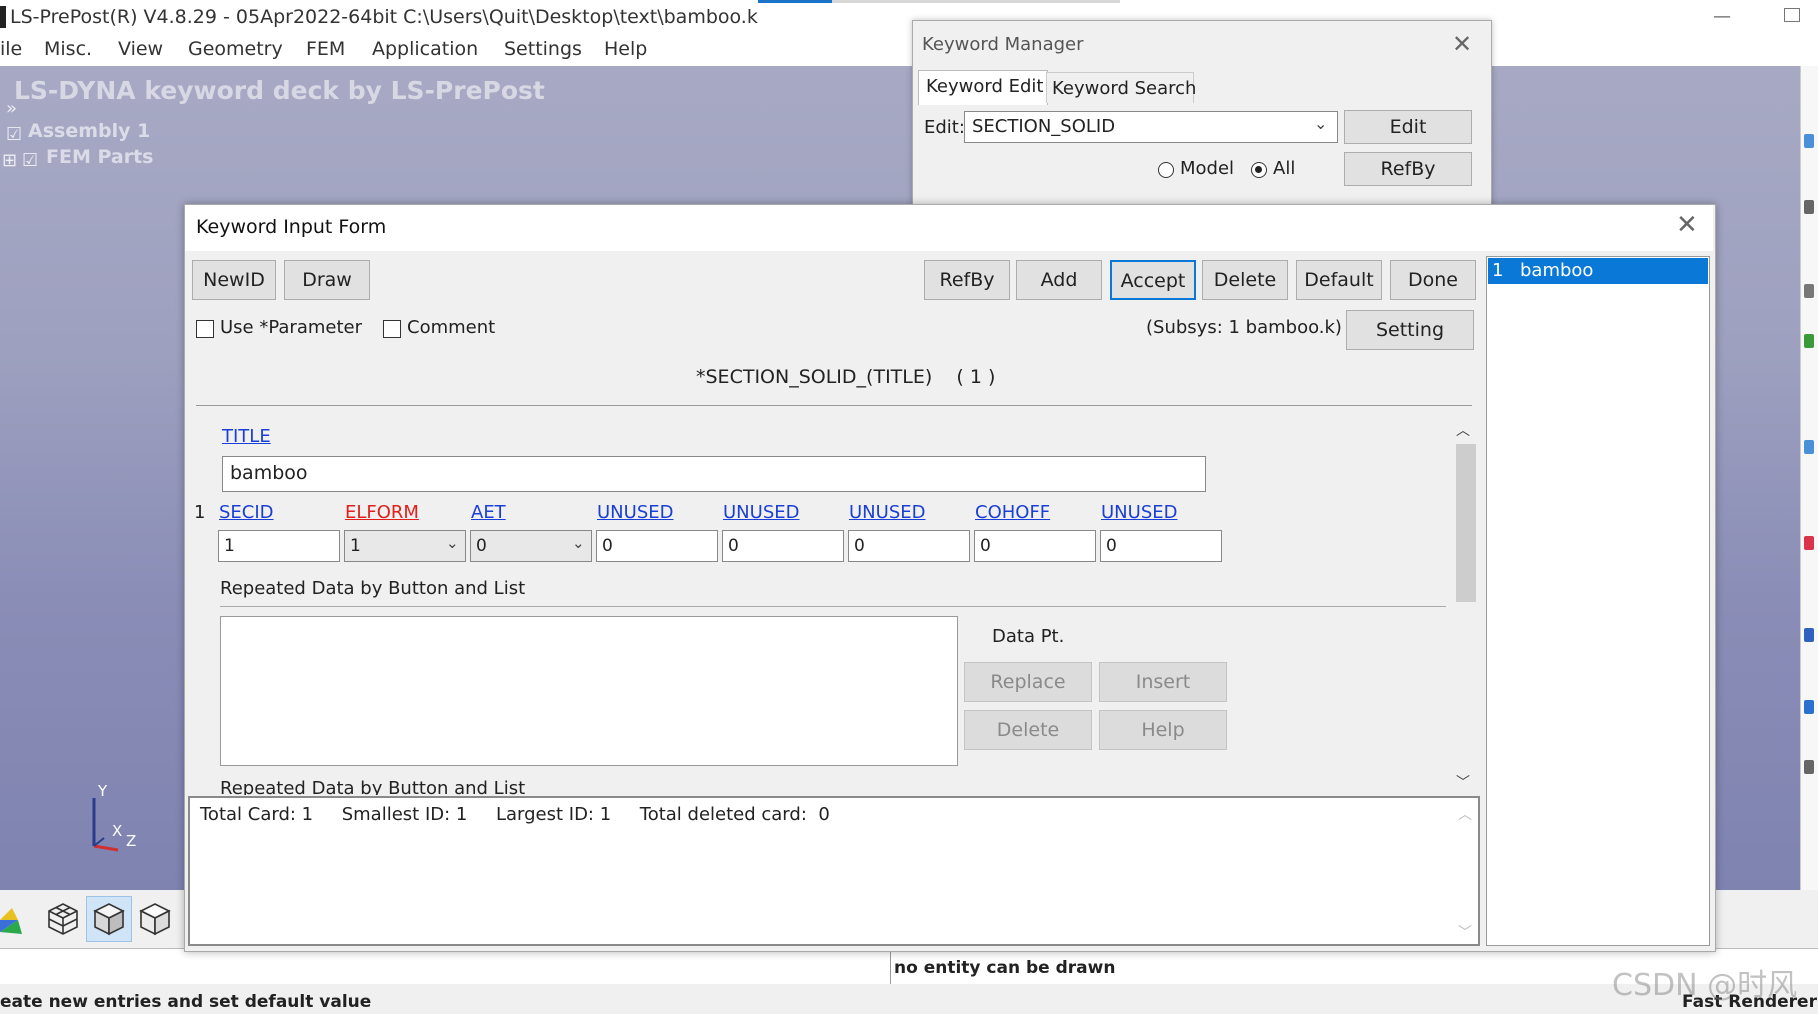  Describe the element at coordinates (1163, 730) in the screenshot. I see `data-help-button: Help` at that location.